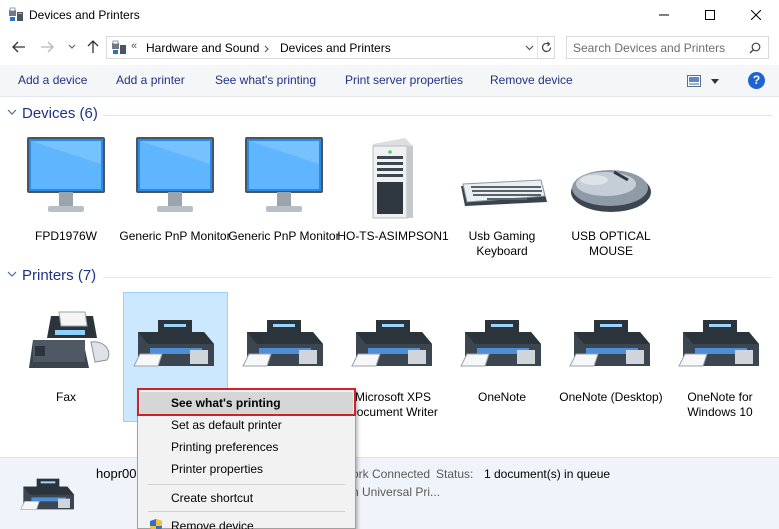 The height and width of the screenshot is (529, 779). What do you see at coordinates (755, 48) in the screenshot?
I see `search-icon` at bounding box center [755, 48].